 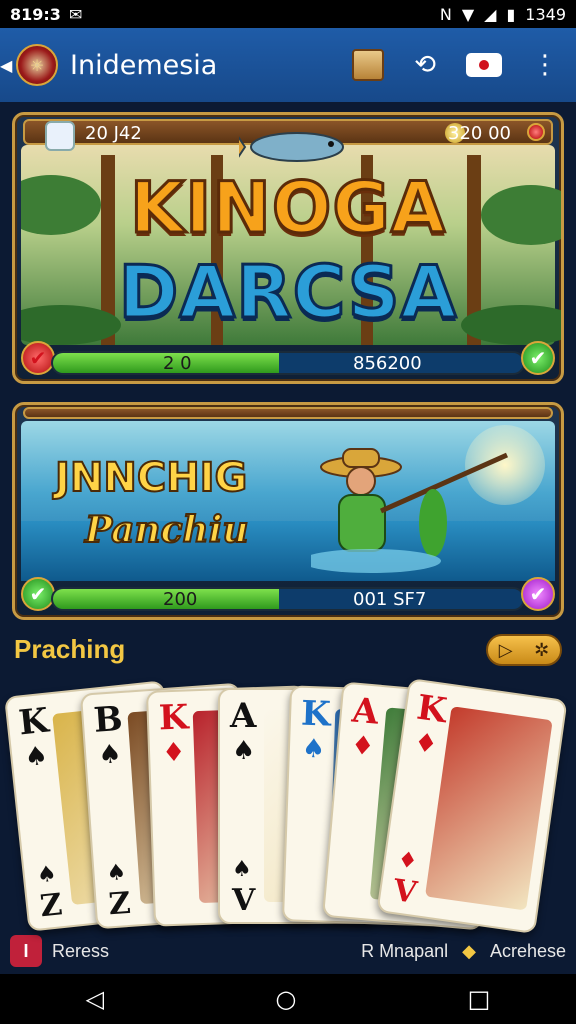 What do you see at coordinates (35, 14) in the screenshot?
I see `clock: 819:3` at bounding box center [35, 14].